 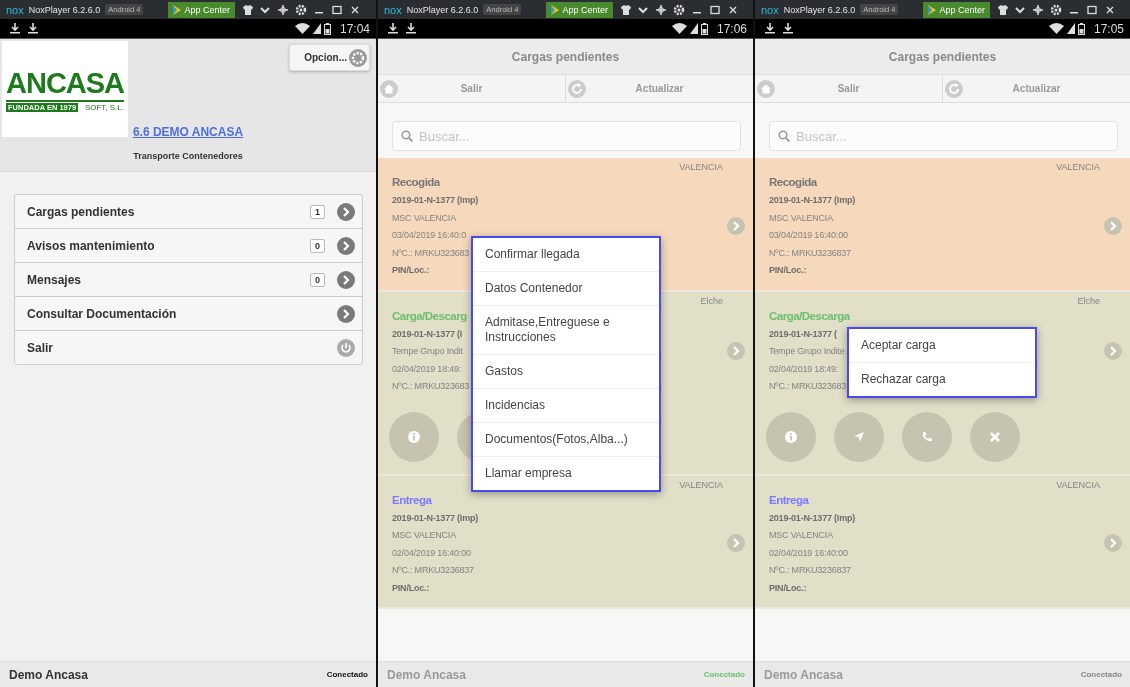 What do you see at coordinates (40, 347) in the screenshot?
I see `menu-item-label: Salir` at bounding box center [40, 347].